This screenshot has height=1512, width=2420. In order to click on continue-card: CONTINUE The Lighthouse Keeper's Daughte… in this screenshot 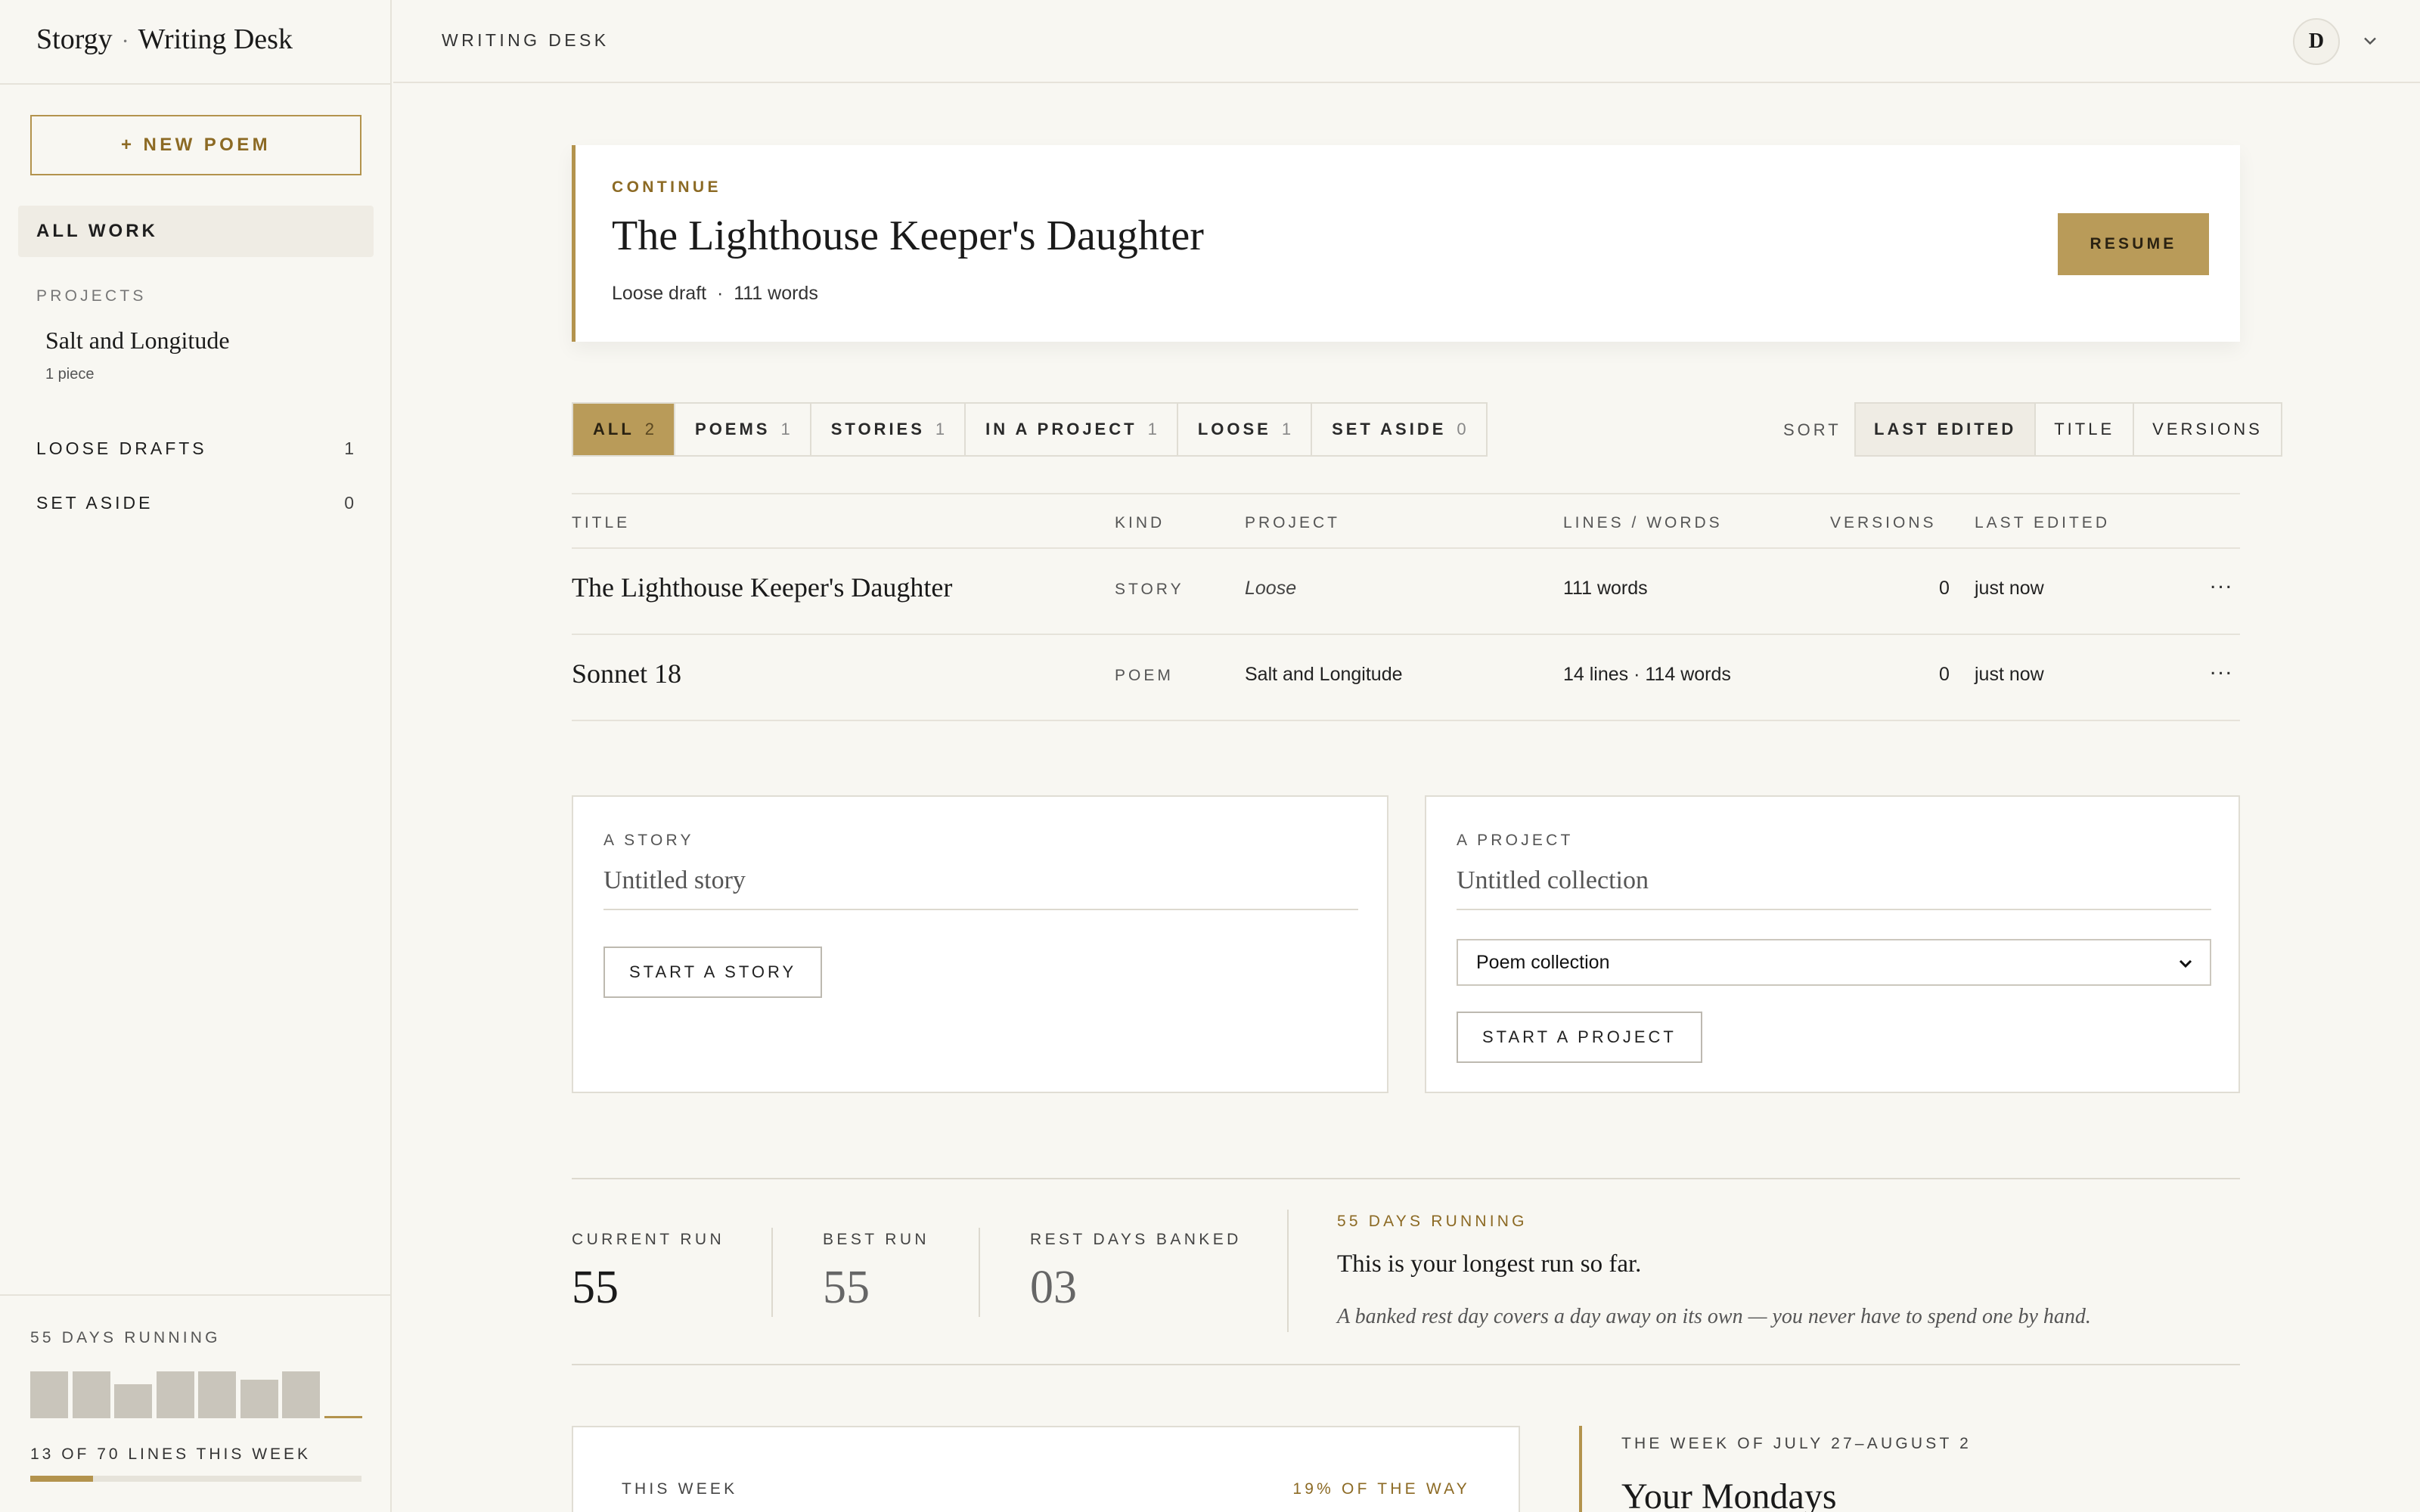, I will do `click(1406, 243)`.